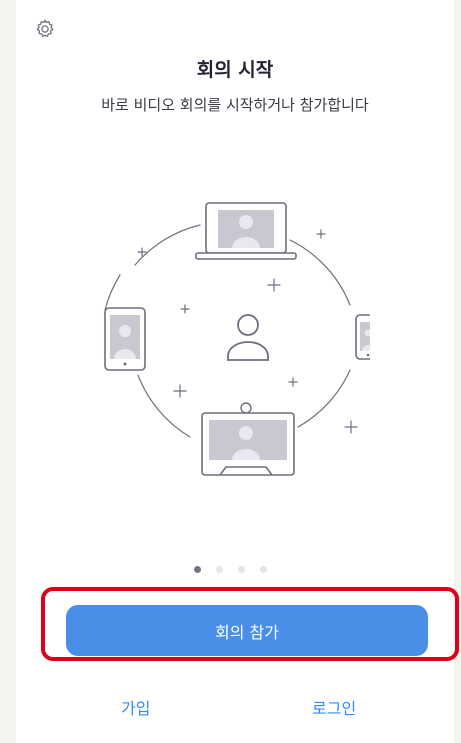 The width and height of the screenshot is (461, 743). I want to click on page-title: 회의 시작, so click(235, 70).